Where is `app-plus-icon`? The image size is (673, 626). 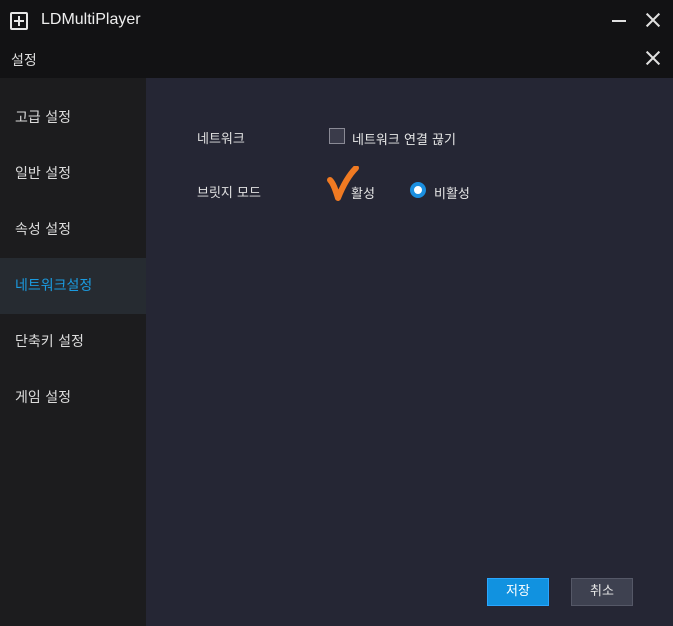 app-plus-icon is located at coordinates (19, 21).